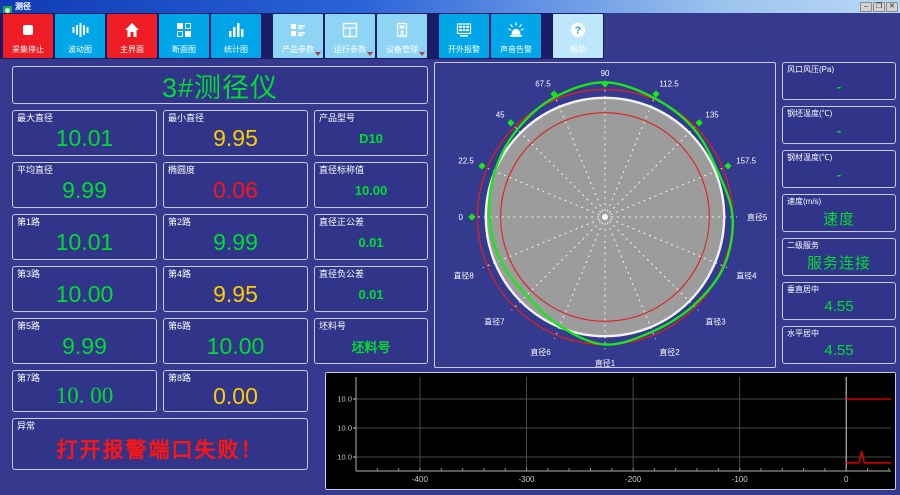  What do you see at coordinates (810, 157) in the screenshot?
I see `status-label: 钢材温度(℃)` at bounding box center [810, 157].